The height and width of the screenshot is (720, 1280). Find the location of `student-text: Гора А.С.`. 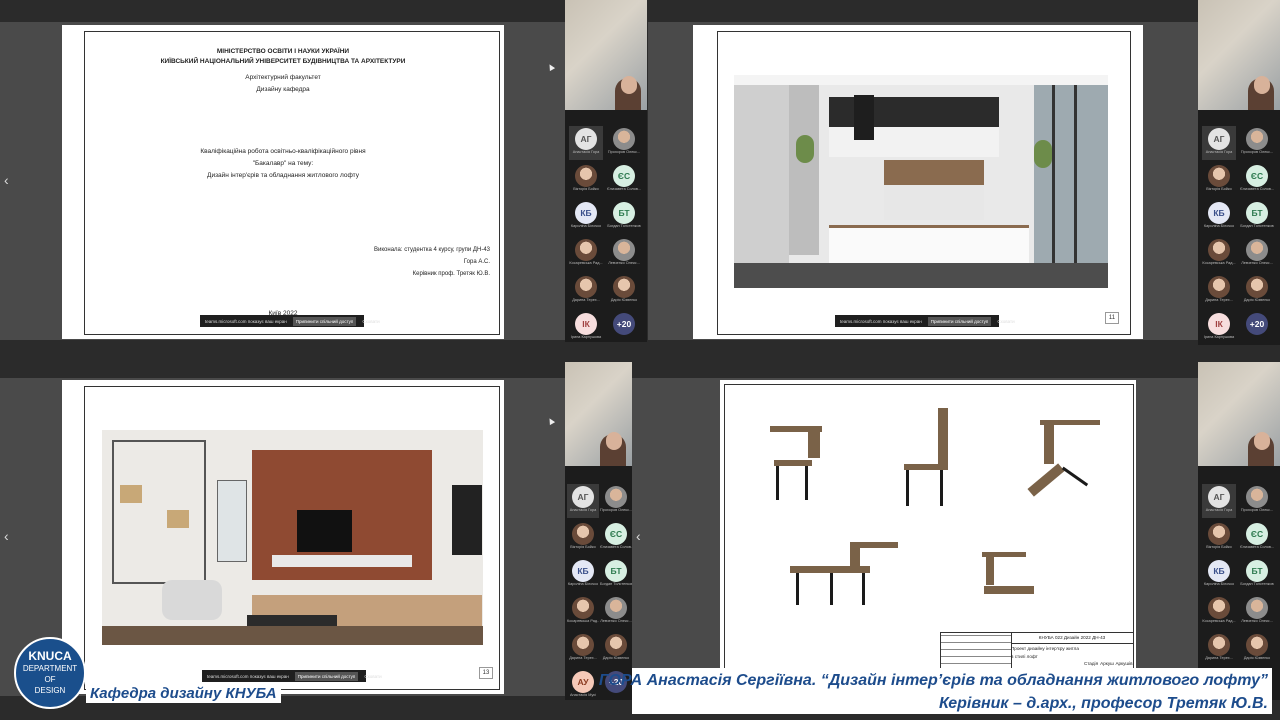

student-text: Гора А.С. is located at coordinates (476, 262).